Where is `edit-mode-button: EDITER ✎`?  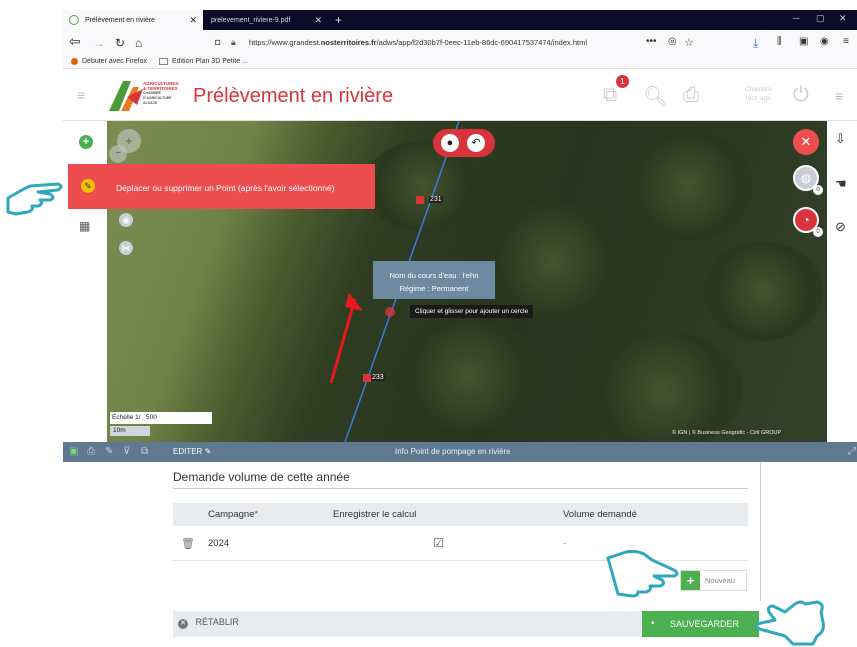
edit-mode-button: EDITER ✎ is located at coordinates (192, 451).